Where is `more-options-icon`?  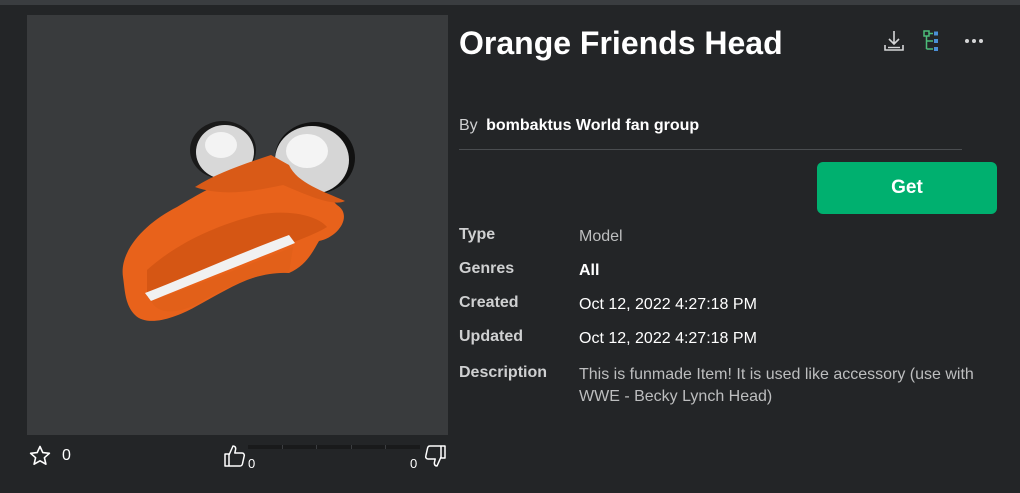
more-options-icon is located at coordinates (974, 41).